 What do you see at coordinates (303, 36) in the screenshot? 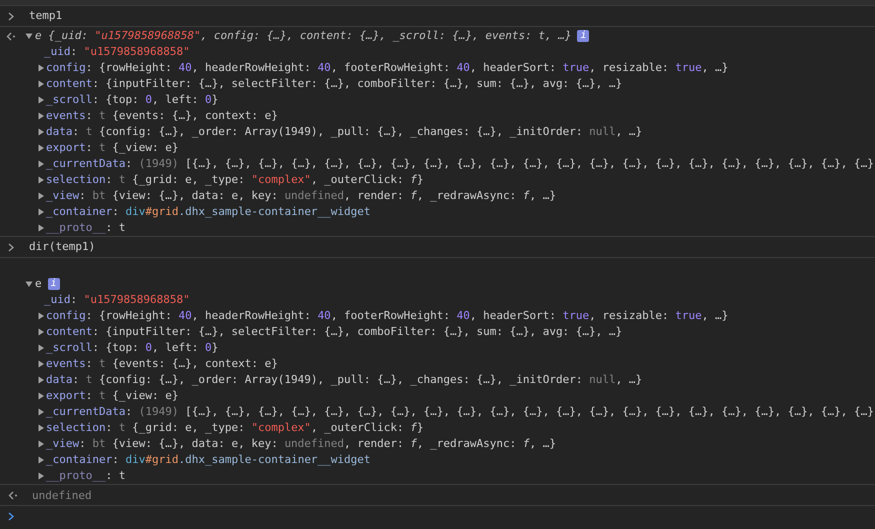
I see `object-preview: e {_uid: "u1579858968858", config: {…}, content: {…}, _scroll: {…}, events: t, …}` at bounding box center [303, 36].